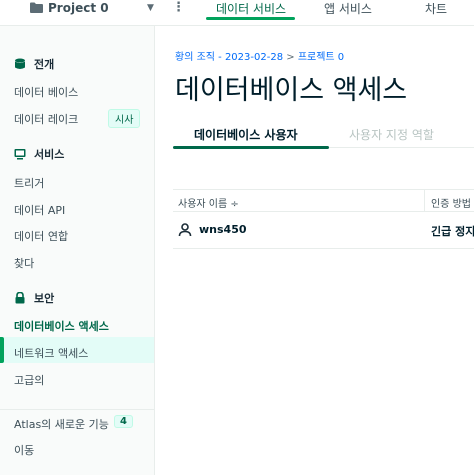 The width and height of the screenshot is (474, 475). Describe the element at coordinates (150, 8) in the screenshot. I see `chevron-down-icon: ▼` at that location.